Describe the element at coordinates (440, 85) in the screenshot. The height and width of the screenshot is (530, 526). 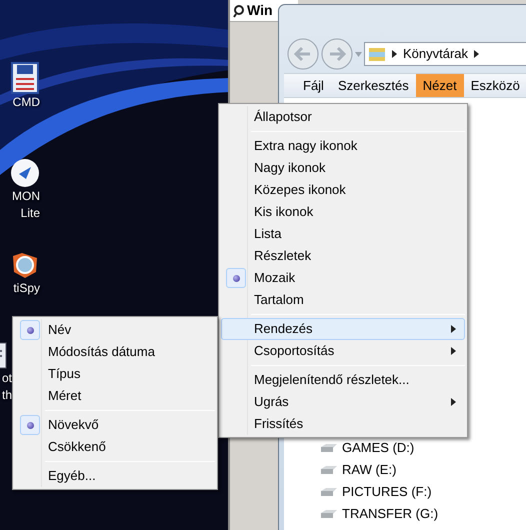
I see `menu-bar-item: Nézet` at that location.